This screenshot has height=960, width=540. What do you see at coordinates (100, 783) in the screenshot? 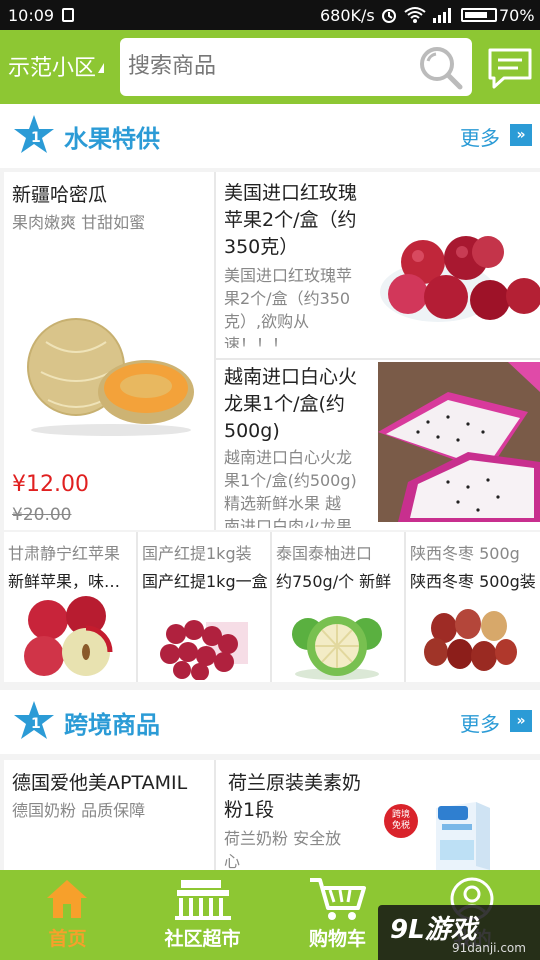
I see `product-title: 德国爱他美APTAMIL` at bounding box center [100, 783].